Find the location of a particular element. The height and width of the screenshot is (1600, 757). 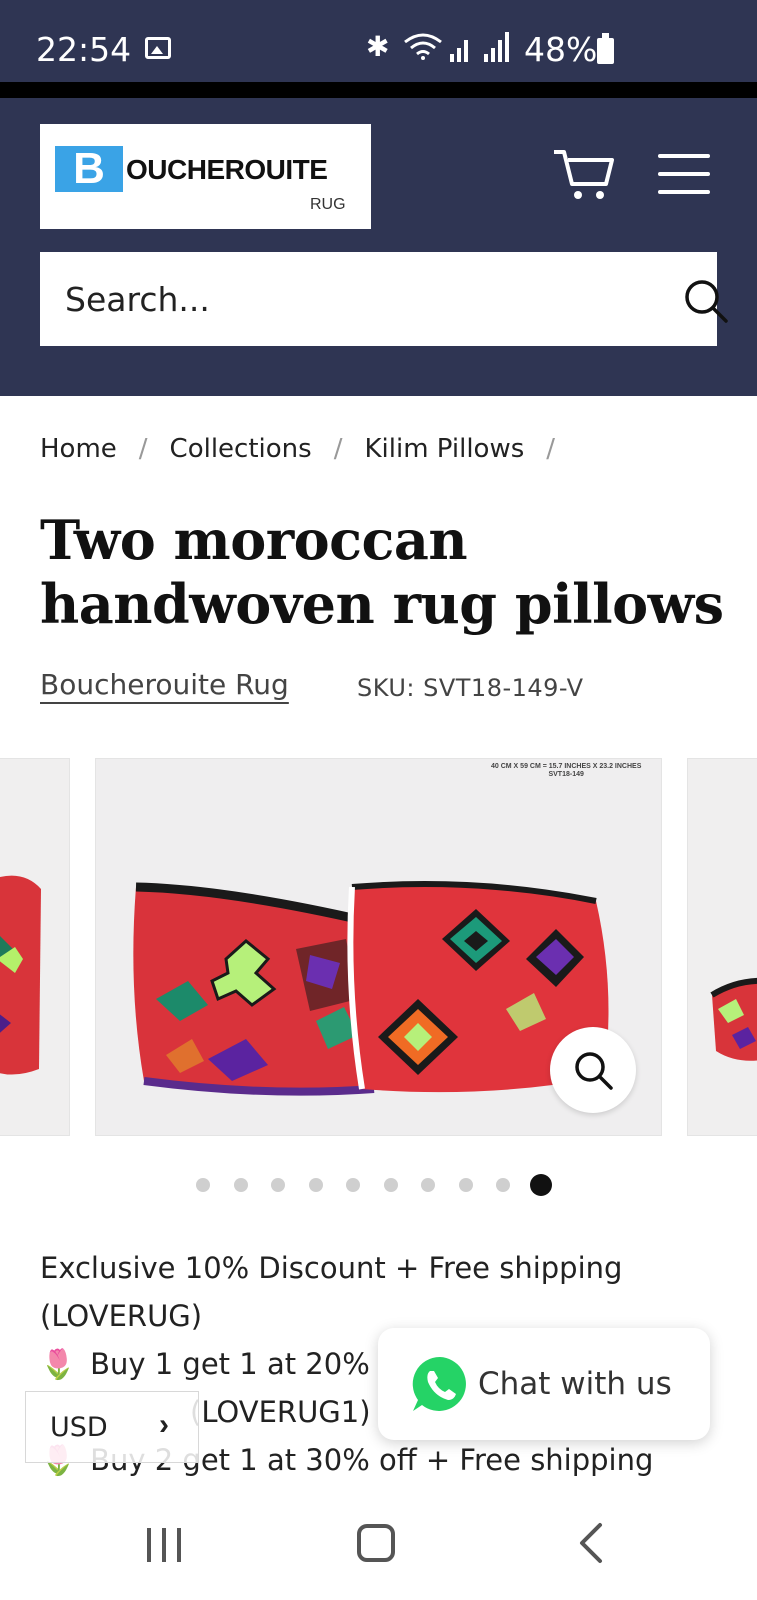

tulip-icon: 🌷 is located at coordinates (58, 1364).